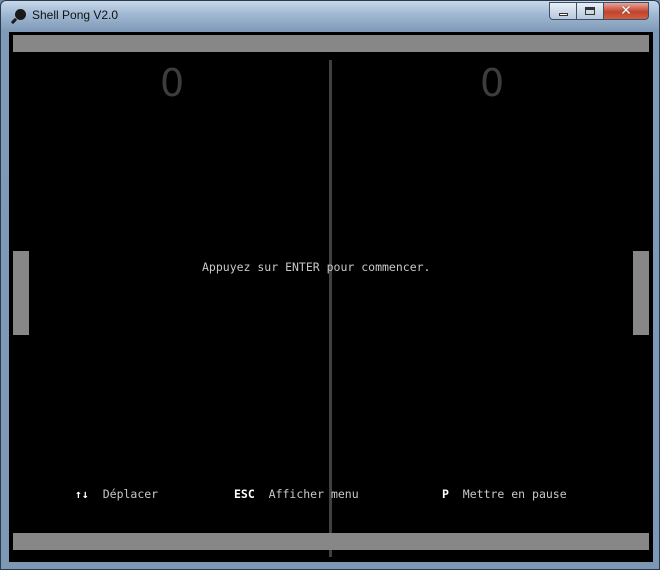  I want to click on help-menu: ESC Afficher menu, so click(296, 494).